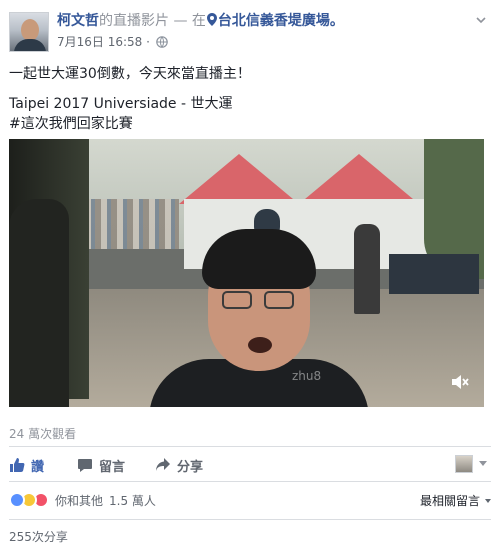 This screenshot has height=545, width=500. I want to click on post-options-chevron-icon, so click(481, 20).